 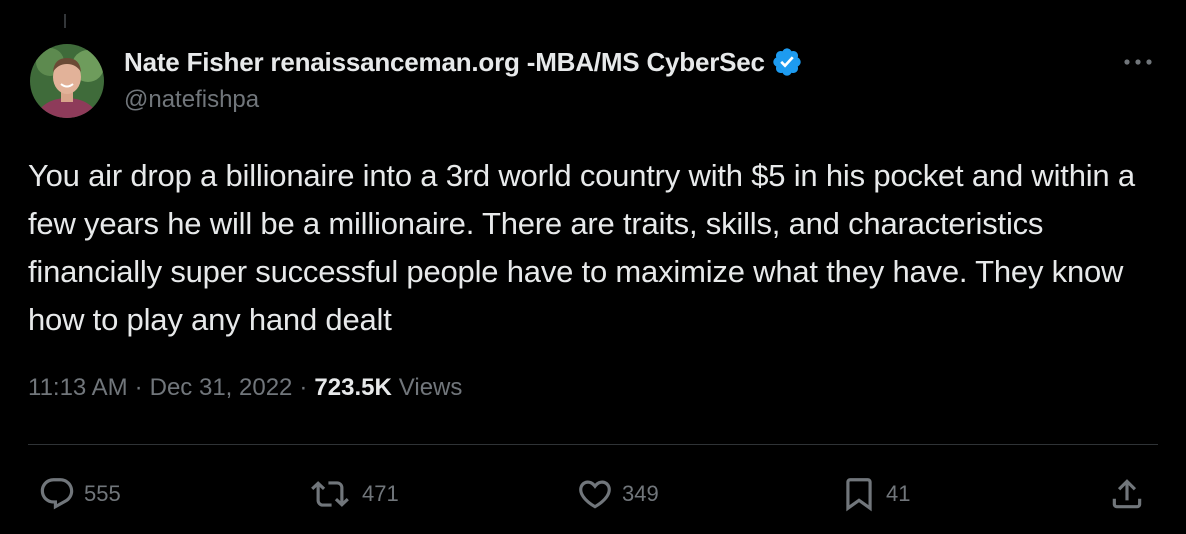 What do you see at coordinates (79, 494) in the screenshot?
I see `reply-button: 555` at bounding box center [79, 494].